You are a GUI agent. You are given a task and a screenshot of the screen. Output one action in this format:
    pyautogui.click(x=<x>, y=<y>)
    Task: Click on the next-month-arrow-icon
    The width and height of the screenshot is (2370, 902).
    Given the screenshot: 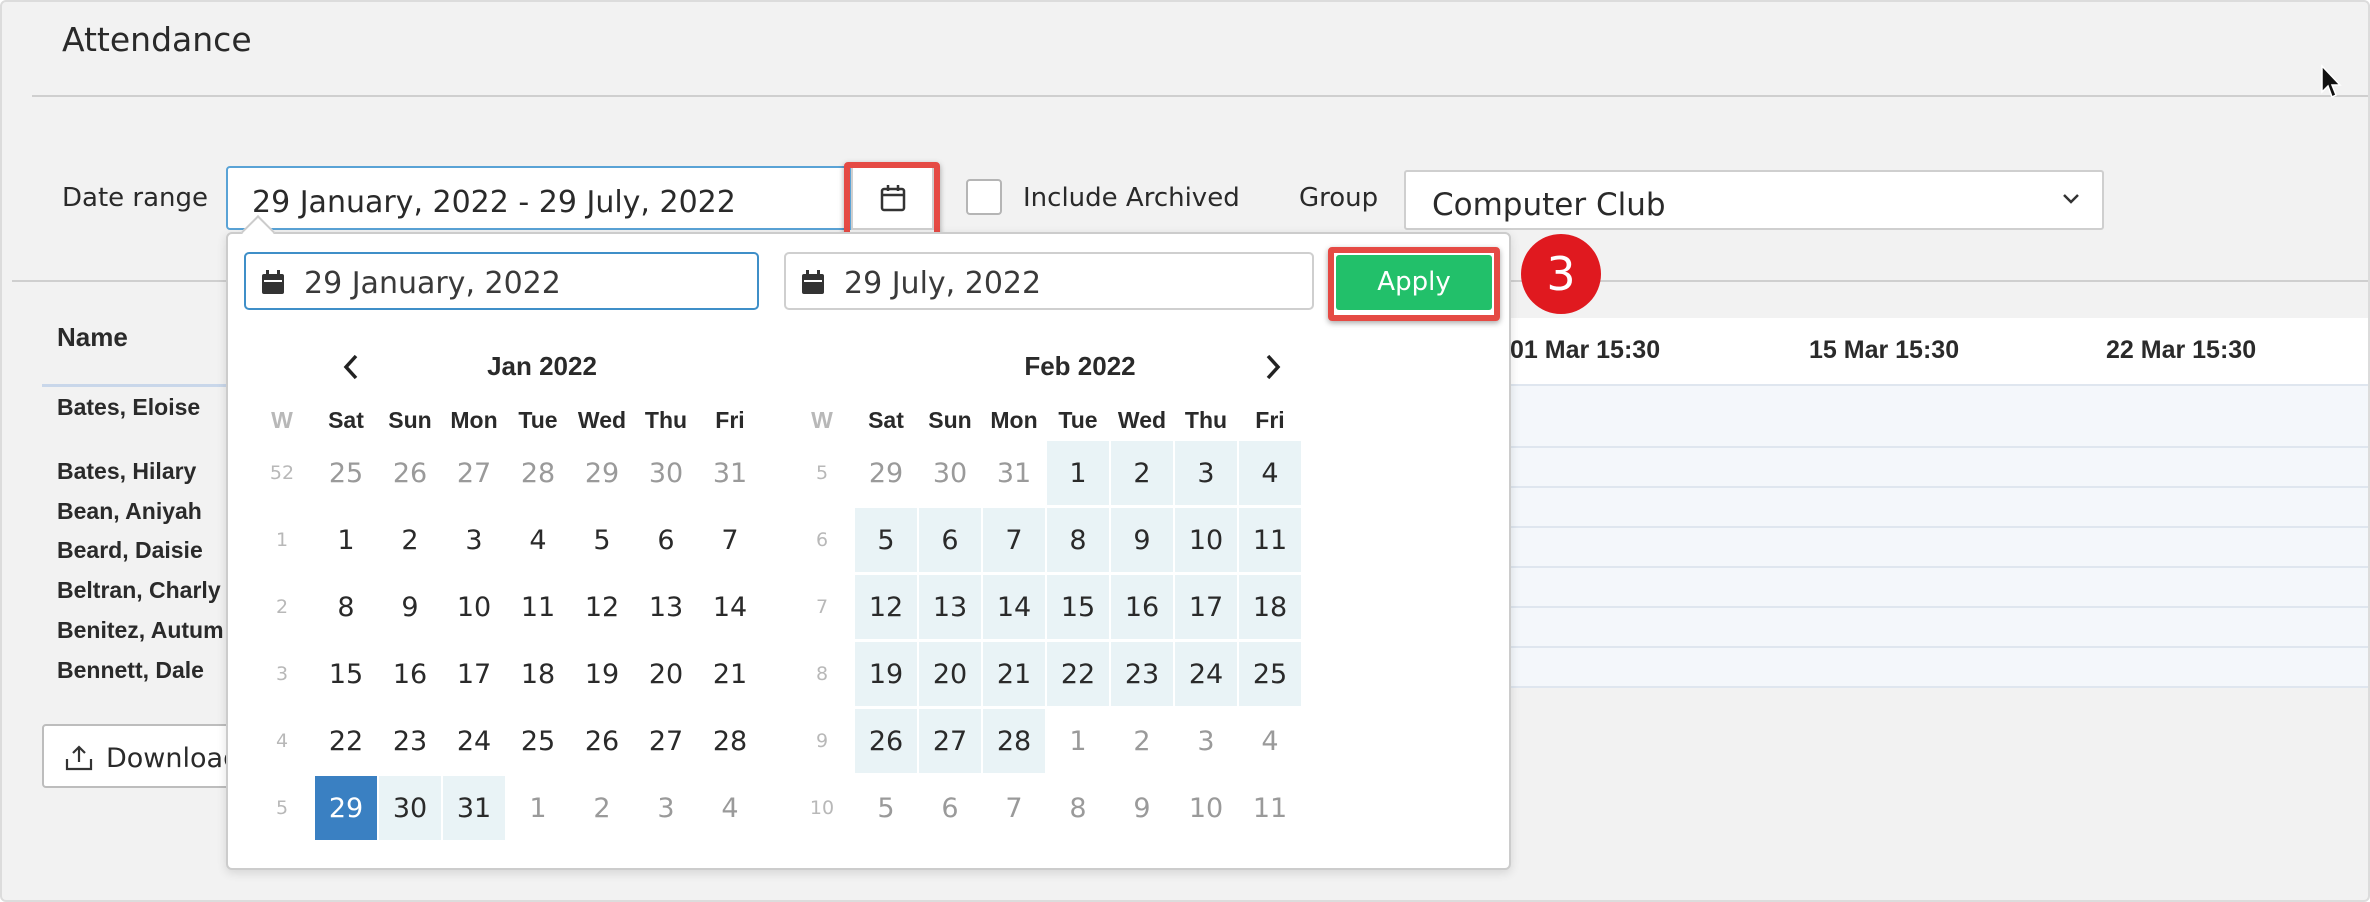 What is the action you would take?
    pyautogui.click(x=1272, y=367)
    